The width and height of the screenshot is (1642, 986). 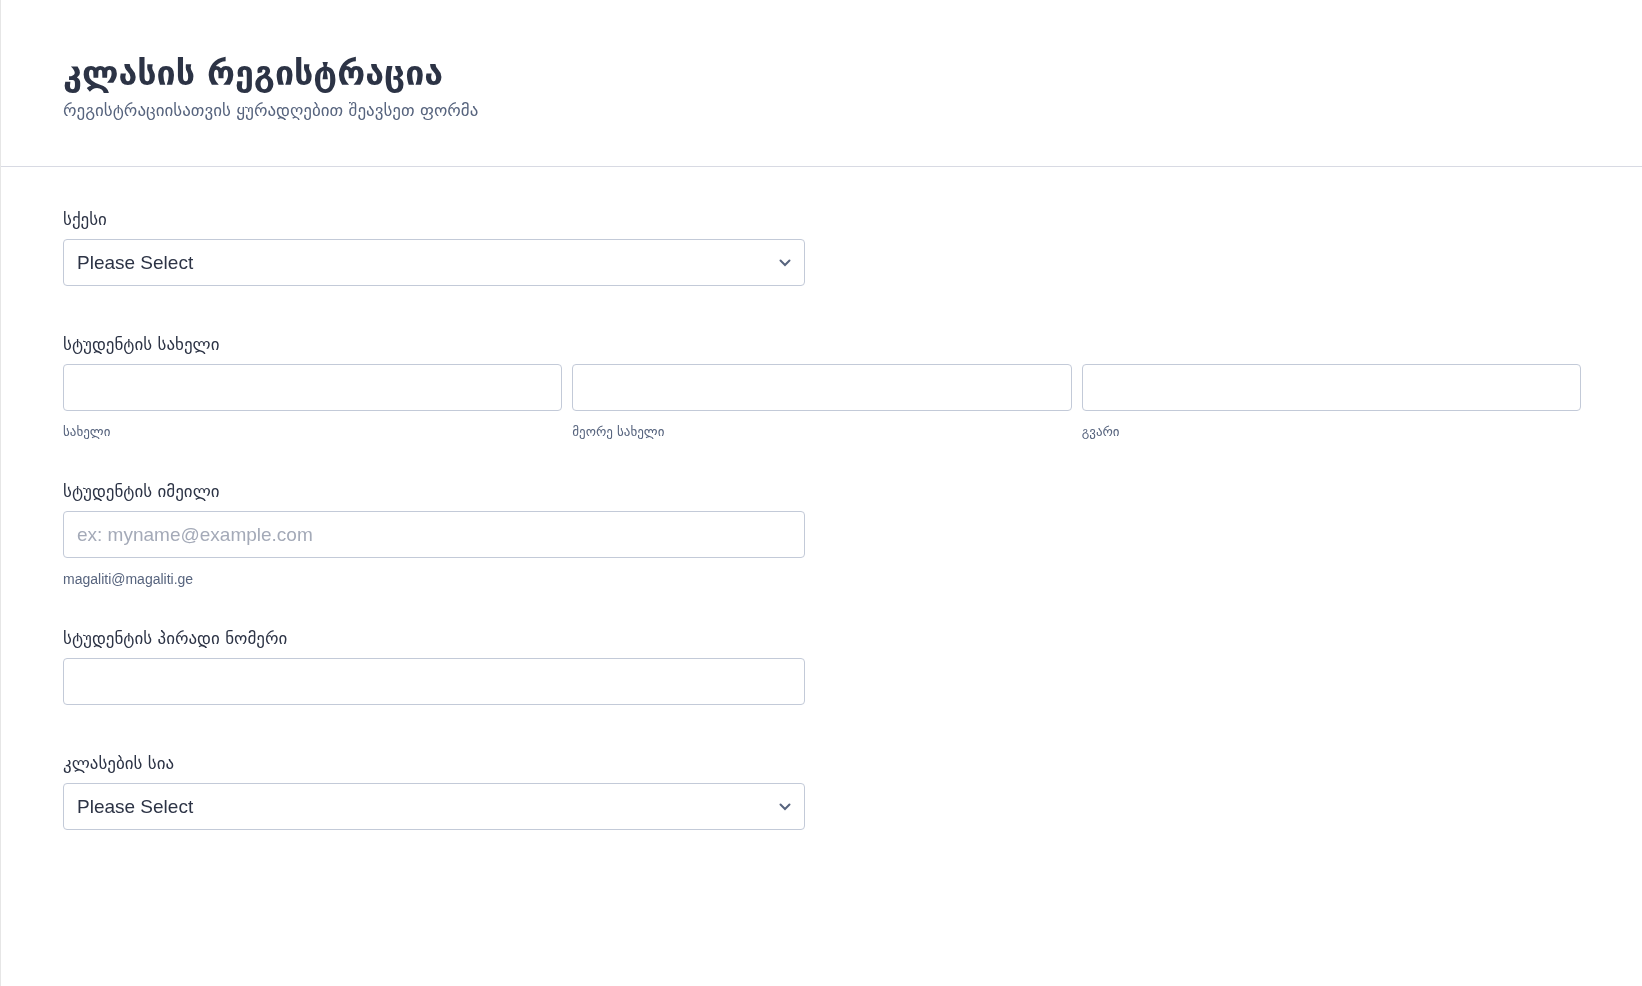 What do you see at coordinates (142, 344) in the screenshot?
I see `field-label: სტუდენტის სახელი` at bounding box center [142, 344].